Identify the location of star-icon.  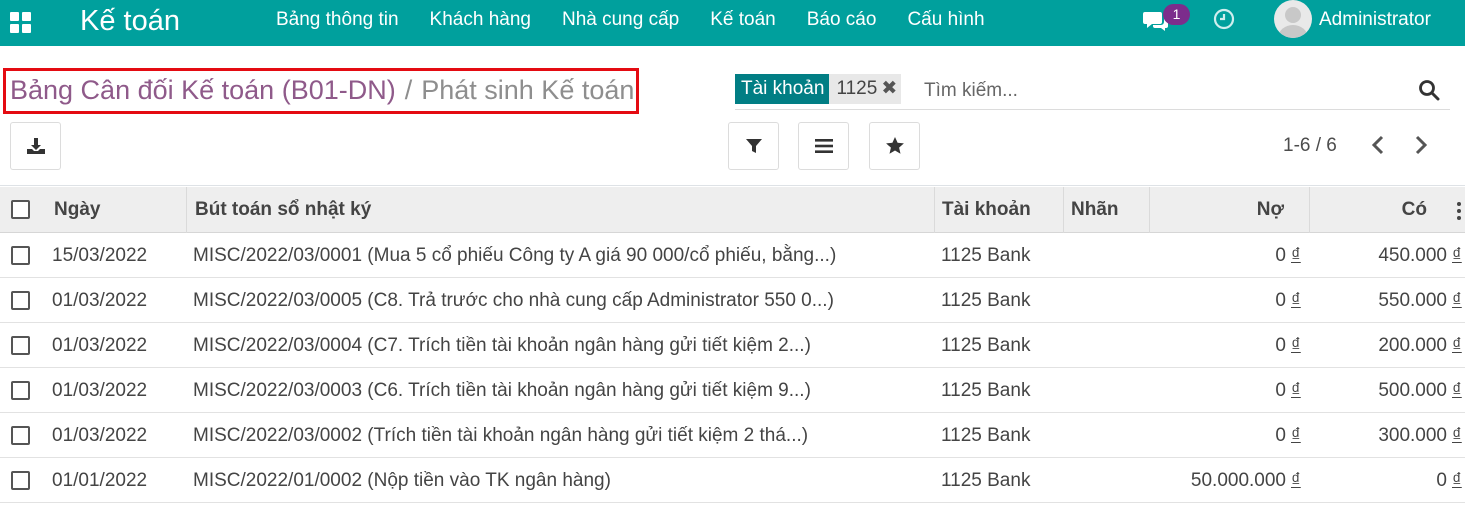
(894, 145).